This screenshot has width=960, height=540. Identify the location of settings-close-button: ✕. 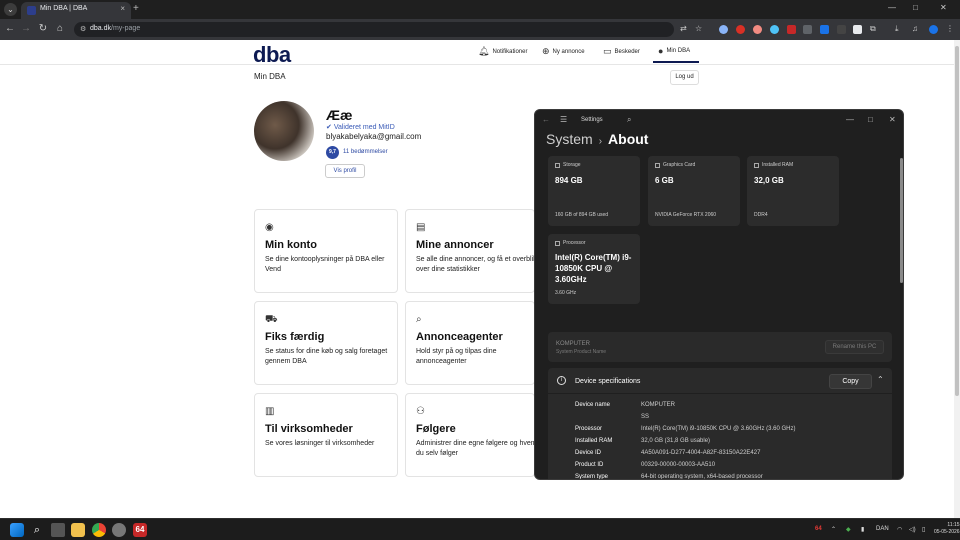
(892, 119).